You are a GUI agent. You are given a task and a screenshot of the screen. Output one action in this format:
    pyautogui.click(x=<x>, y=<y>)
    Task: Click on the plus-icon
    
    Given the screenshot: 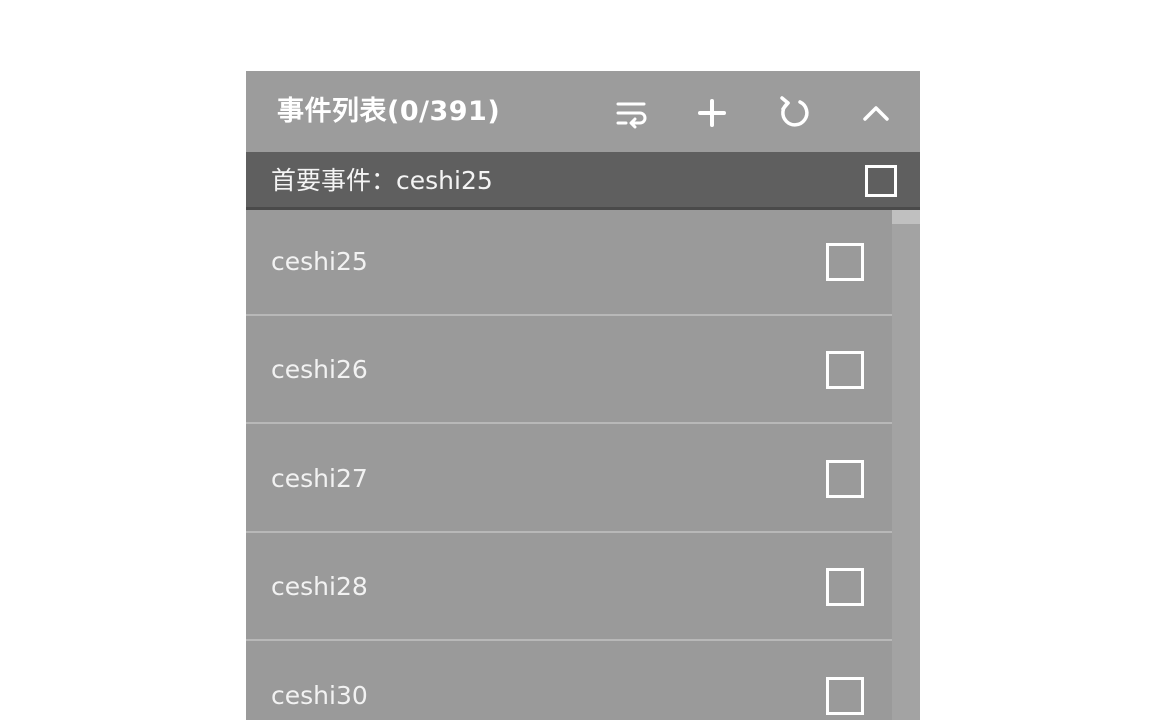 What is the action you would take?
    pyautogui.click(x=712, y=113)
    